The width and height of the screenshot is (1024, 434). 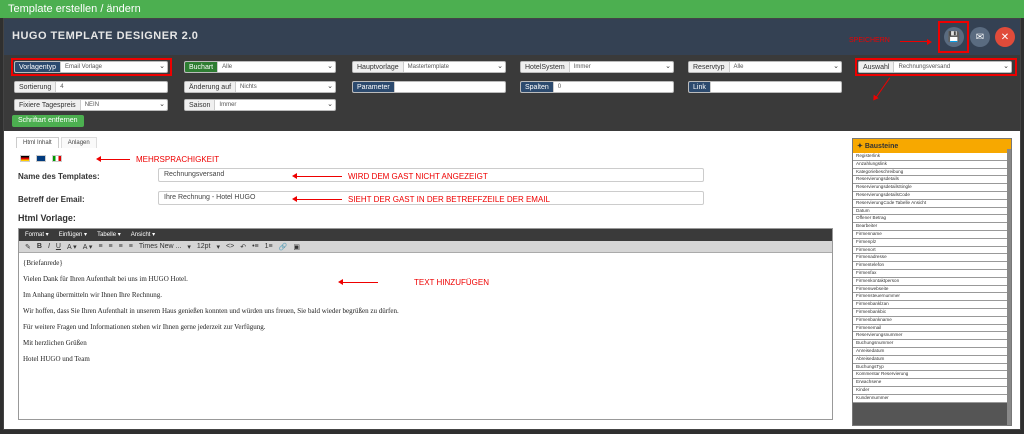 I want to click on bausteine-scrollbar, so click(x=1009, y=287).